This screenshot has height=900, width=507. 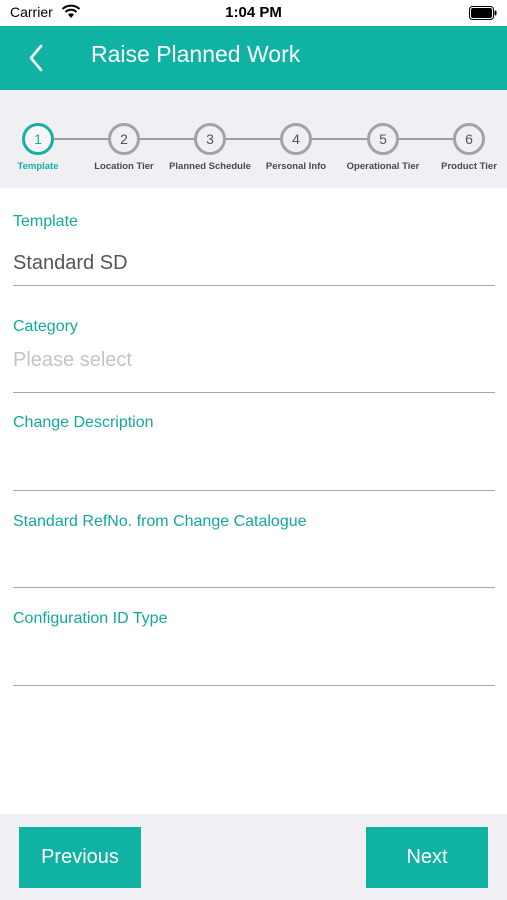 What do you see at coordinates (254, 237) in the screenshot?
I see `template-field: Template Standard SD` at bounding box center [254, 237].